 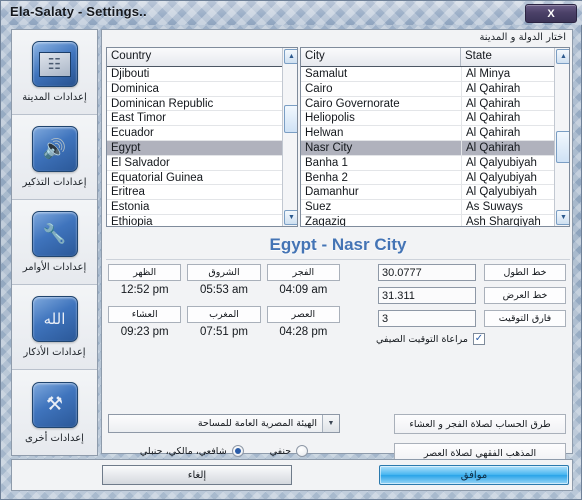 What do you see at coordinates (132, 221) in the screenshot?
I see `country-cell: Ethiopia` at bounding box center [132, 221].